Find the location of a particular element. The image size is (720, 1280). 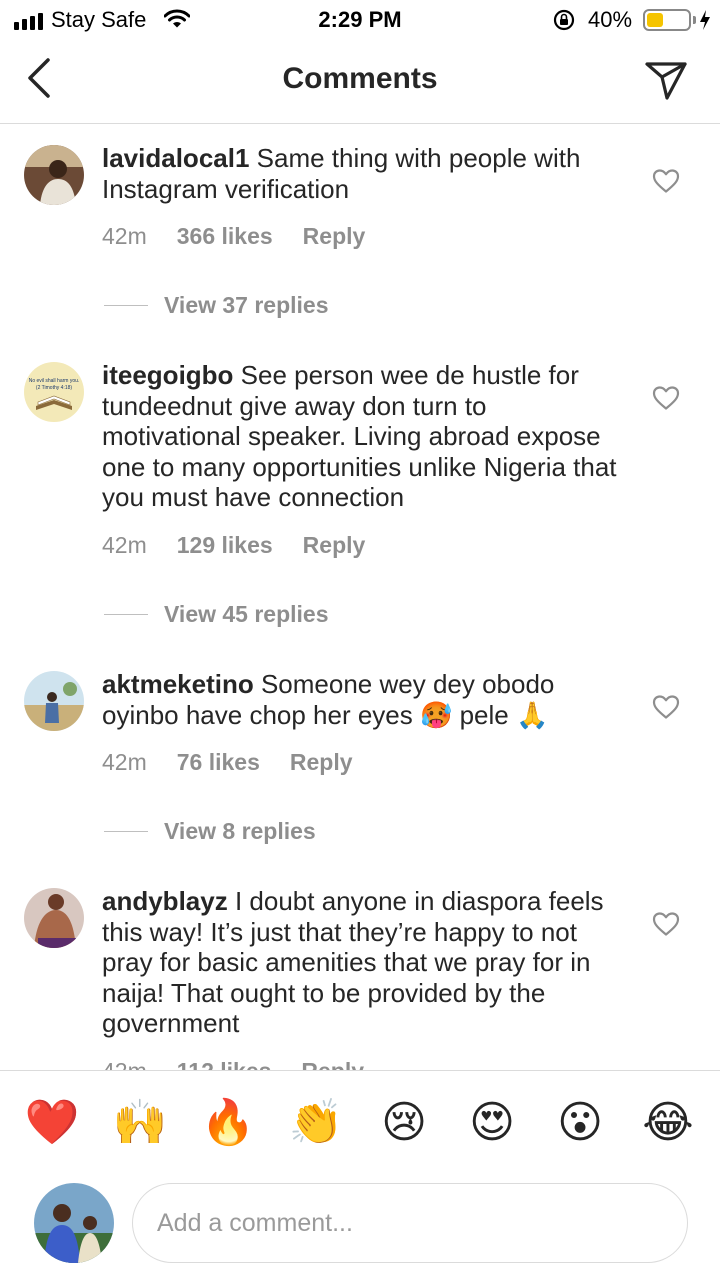

view-replies-button: View 8 replies is located at coordinates (210, 831).